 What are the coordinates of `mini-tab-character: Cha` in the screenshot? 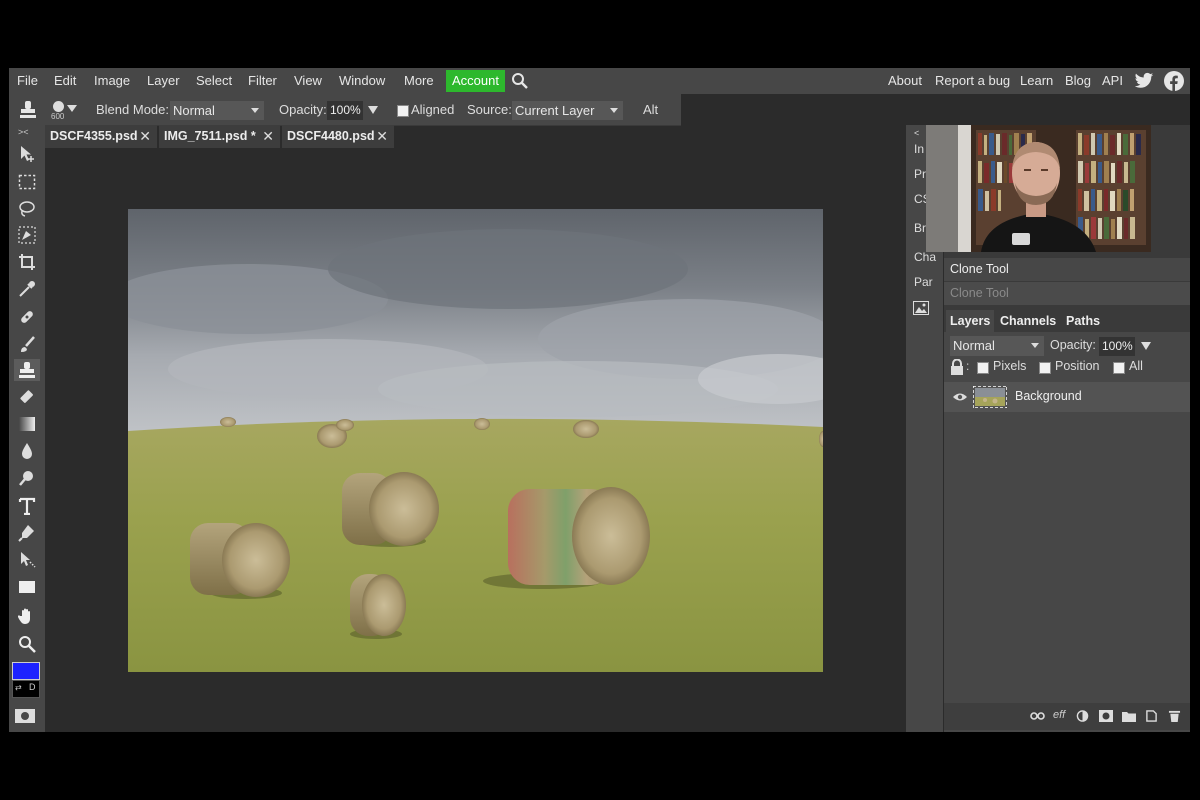 It's located at (925, 257).